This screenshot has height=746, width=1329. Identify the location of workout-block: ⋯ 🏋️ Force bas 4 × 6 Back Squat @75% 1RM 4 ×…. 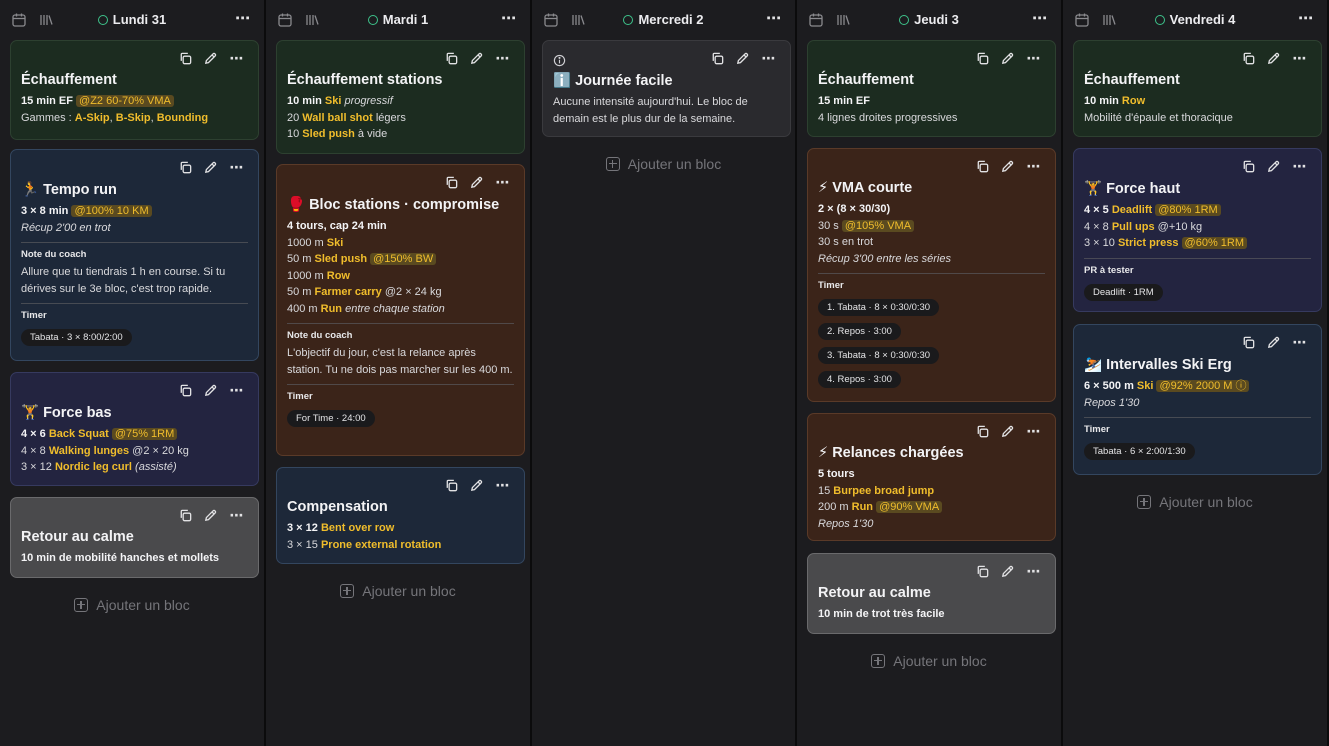
(134, 429).